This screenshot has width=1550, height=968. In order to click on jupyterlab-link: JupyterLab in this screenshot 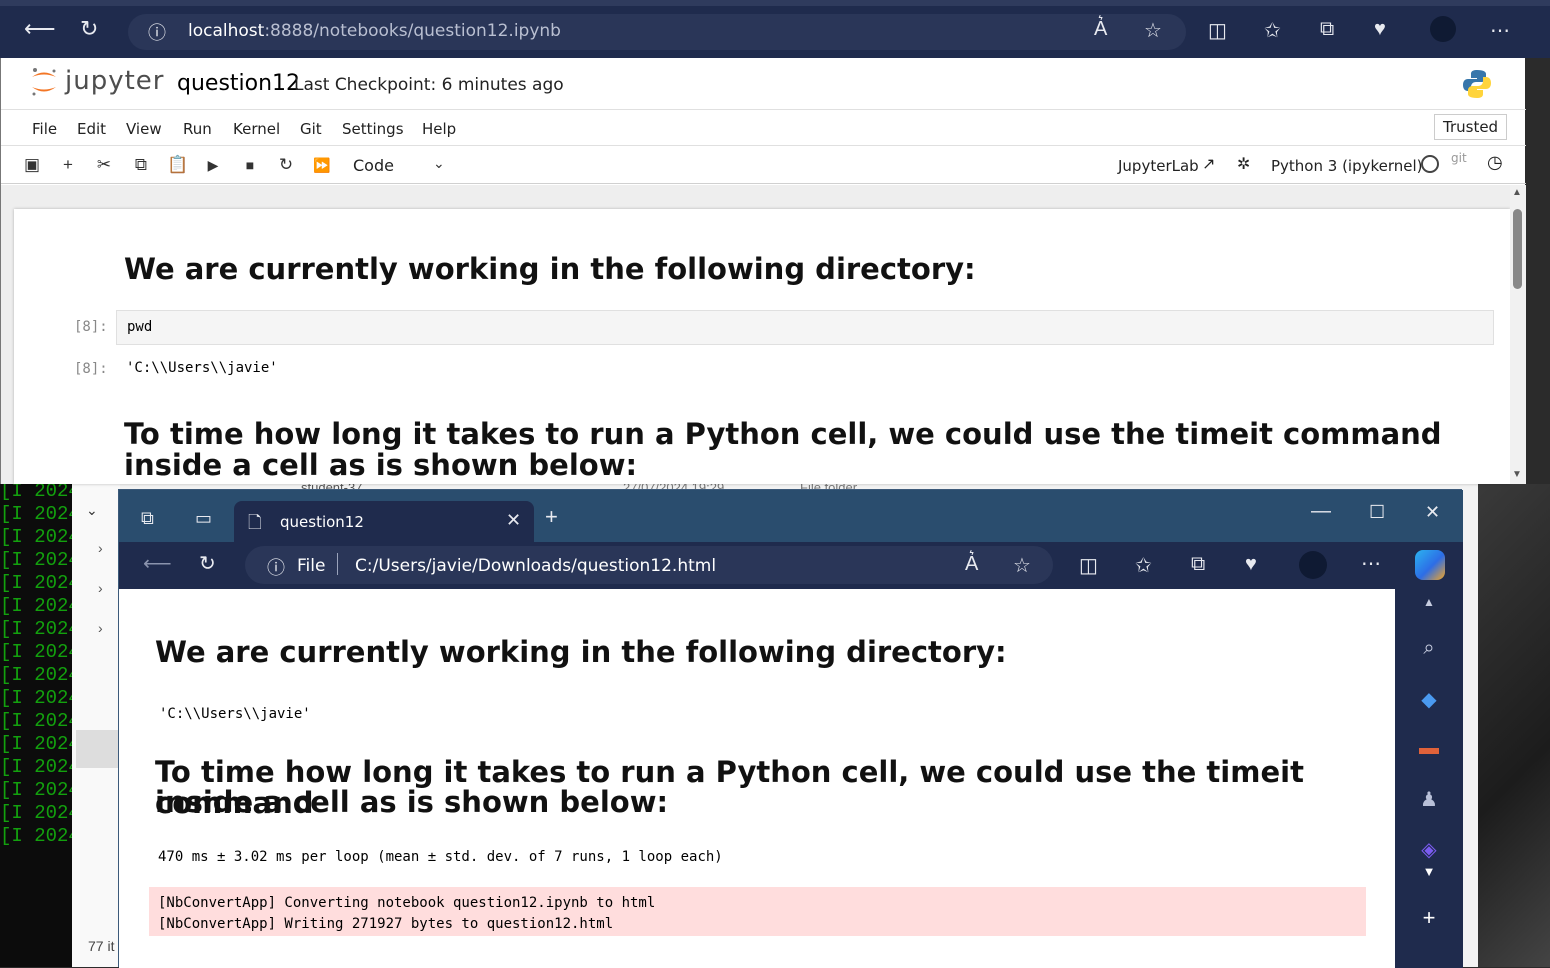, I will do `click(1158, 166)`.